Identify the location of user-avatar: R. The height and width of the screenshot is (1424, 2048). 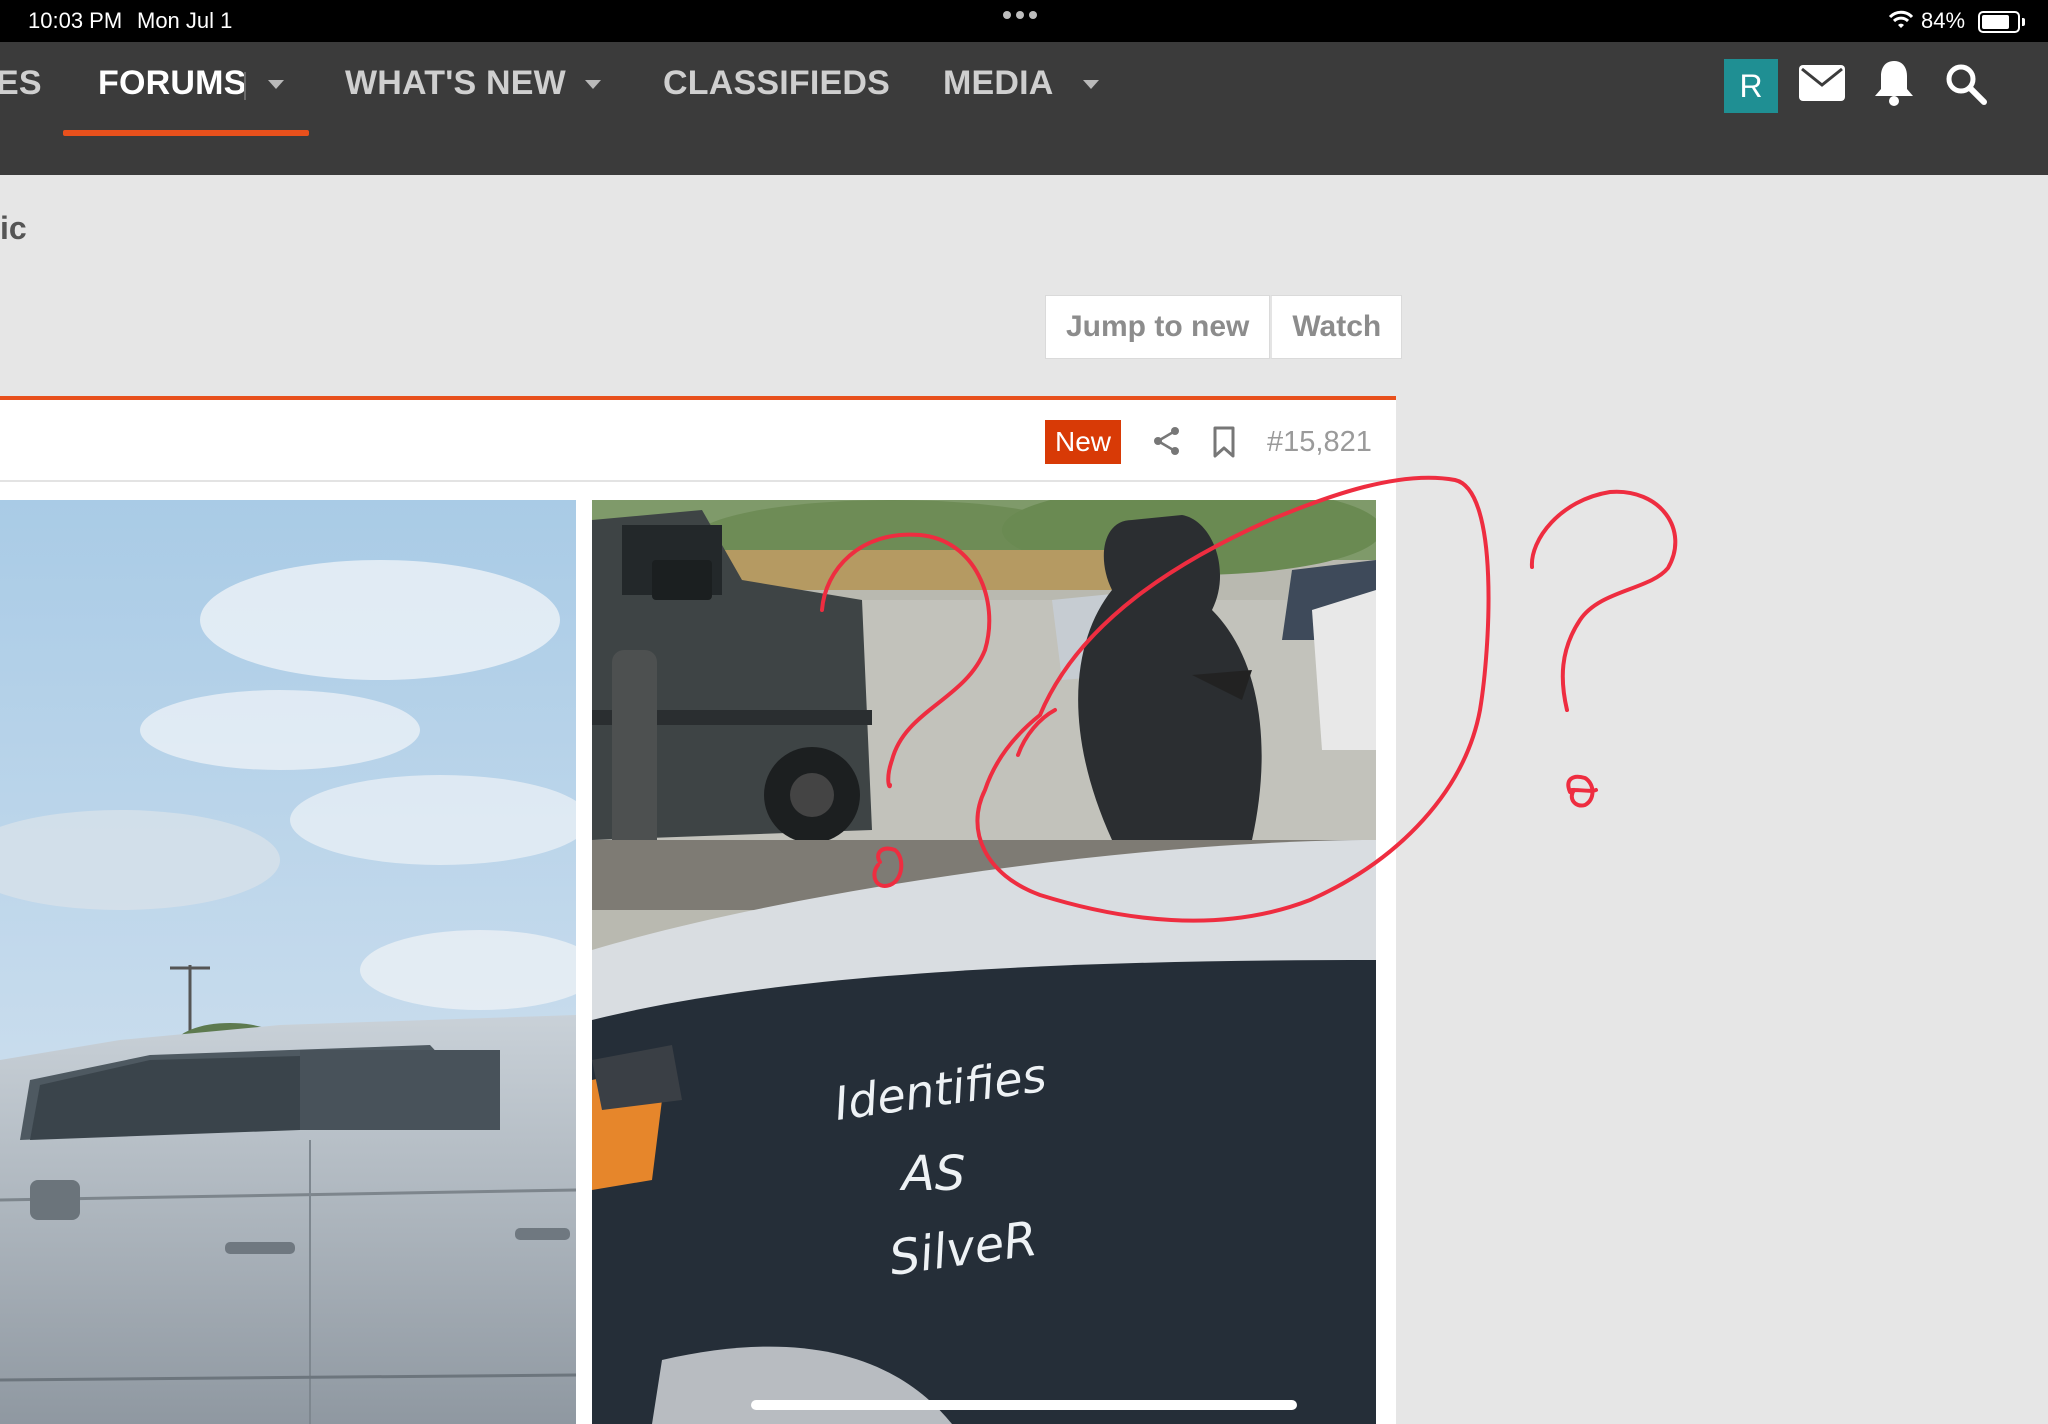
(1751, 86).